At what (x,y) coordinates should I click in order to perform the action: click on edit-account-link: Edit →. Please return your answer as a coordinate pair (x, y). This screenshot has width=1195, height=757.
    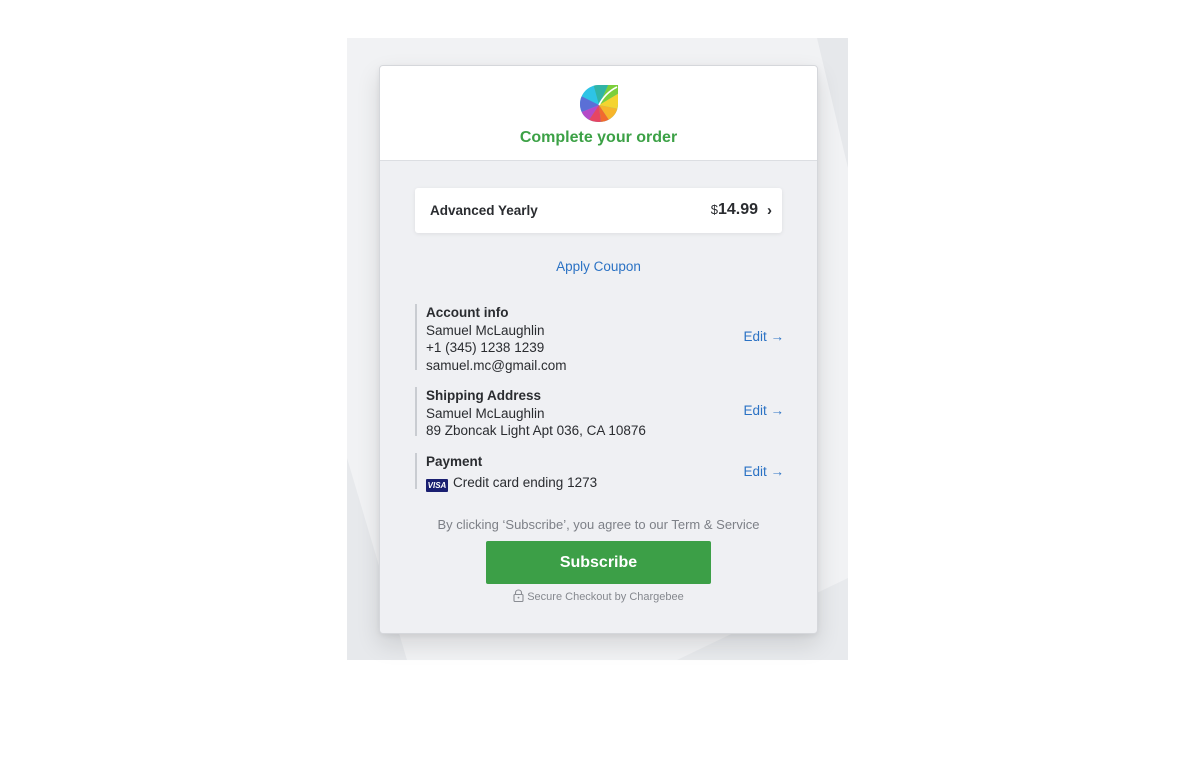
    Looking at the image, I should click on (763, 336).